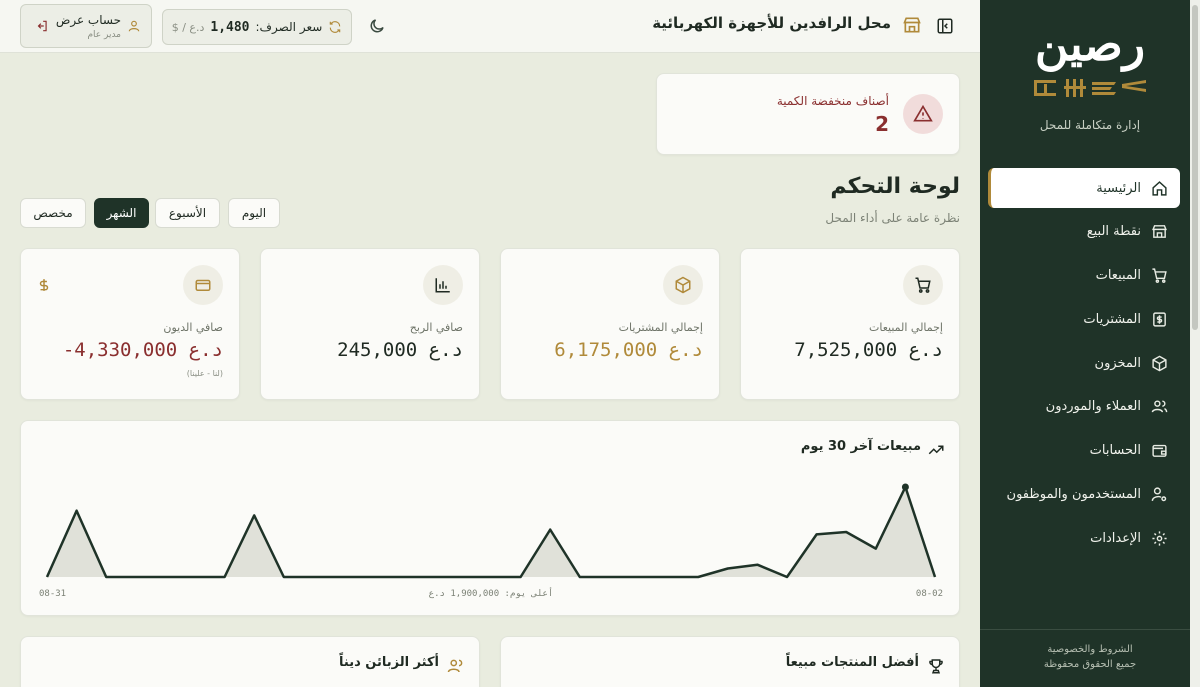 This screenshot has height=687, width=1200. I want to click on peak-label: أعلى يوم: 1,900,000 د.ع, so click(491, 593).